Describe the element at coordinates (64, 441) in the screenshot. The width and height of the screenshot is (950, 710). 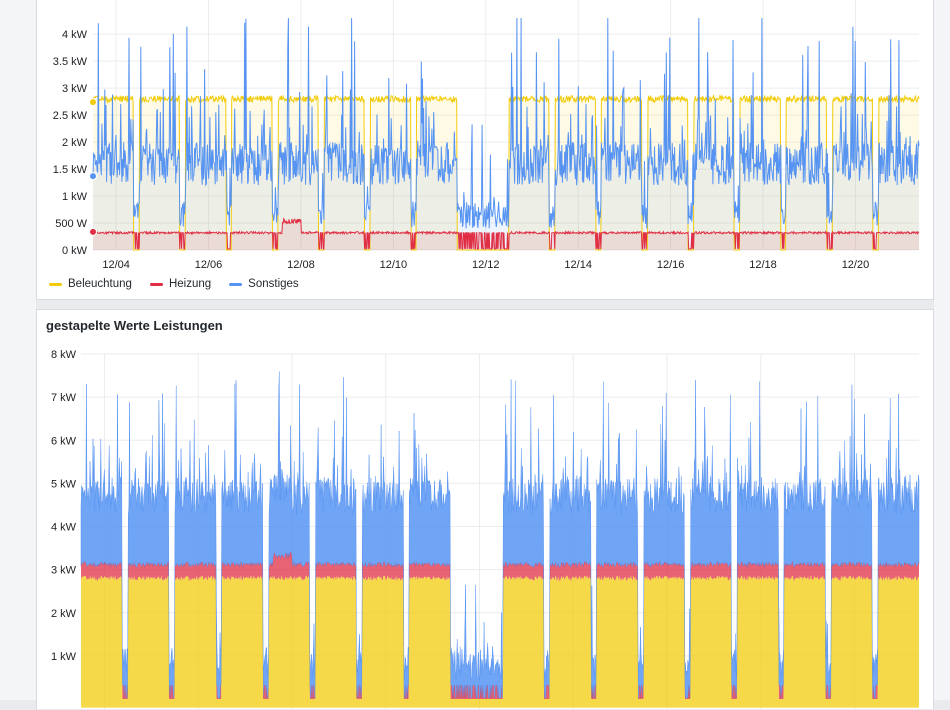
I see `y-tick-label: 6 kW` at that location.